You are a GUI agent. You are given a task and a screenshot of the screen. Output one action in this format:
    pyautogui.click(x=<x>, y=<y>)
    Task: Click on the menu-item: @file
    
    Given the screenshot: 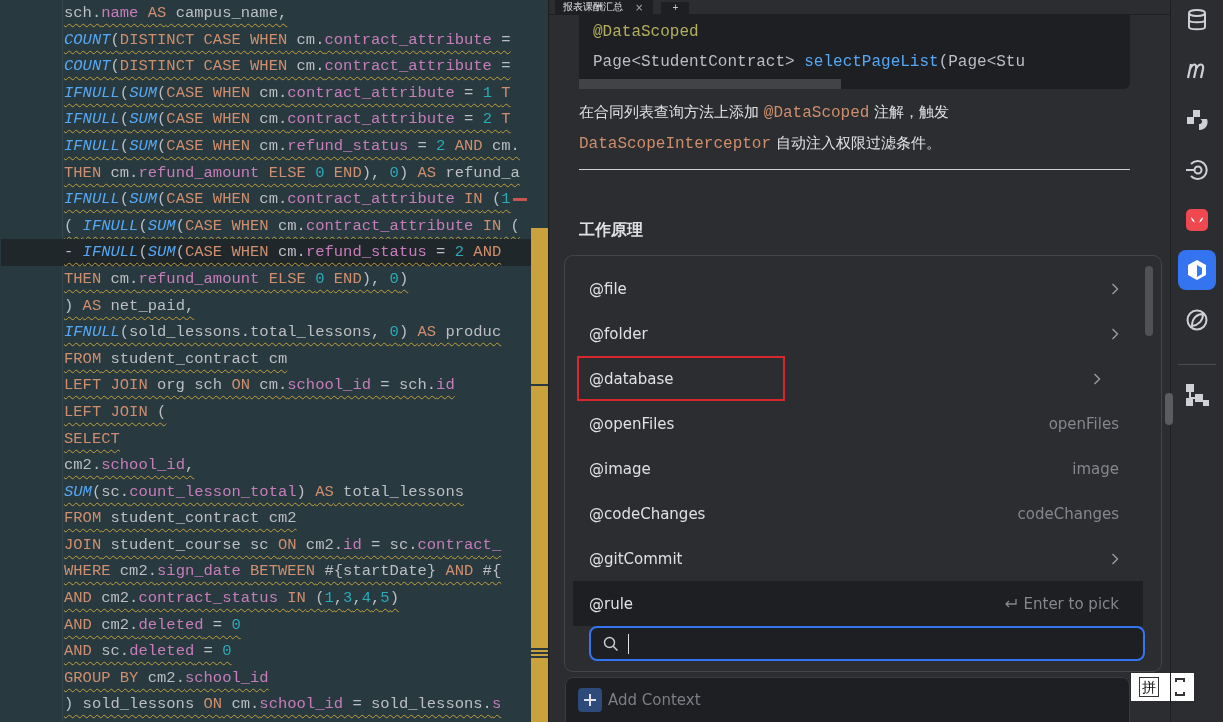 What is the action you would take?
    pyautogui.click(x=858, y=288)
    